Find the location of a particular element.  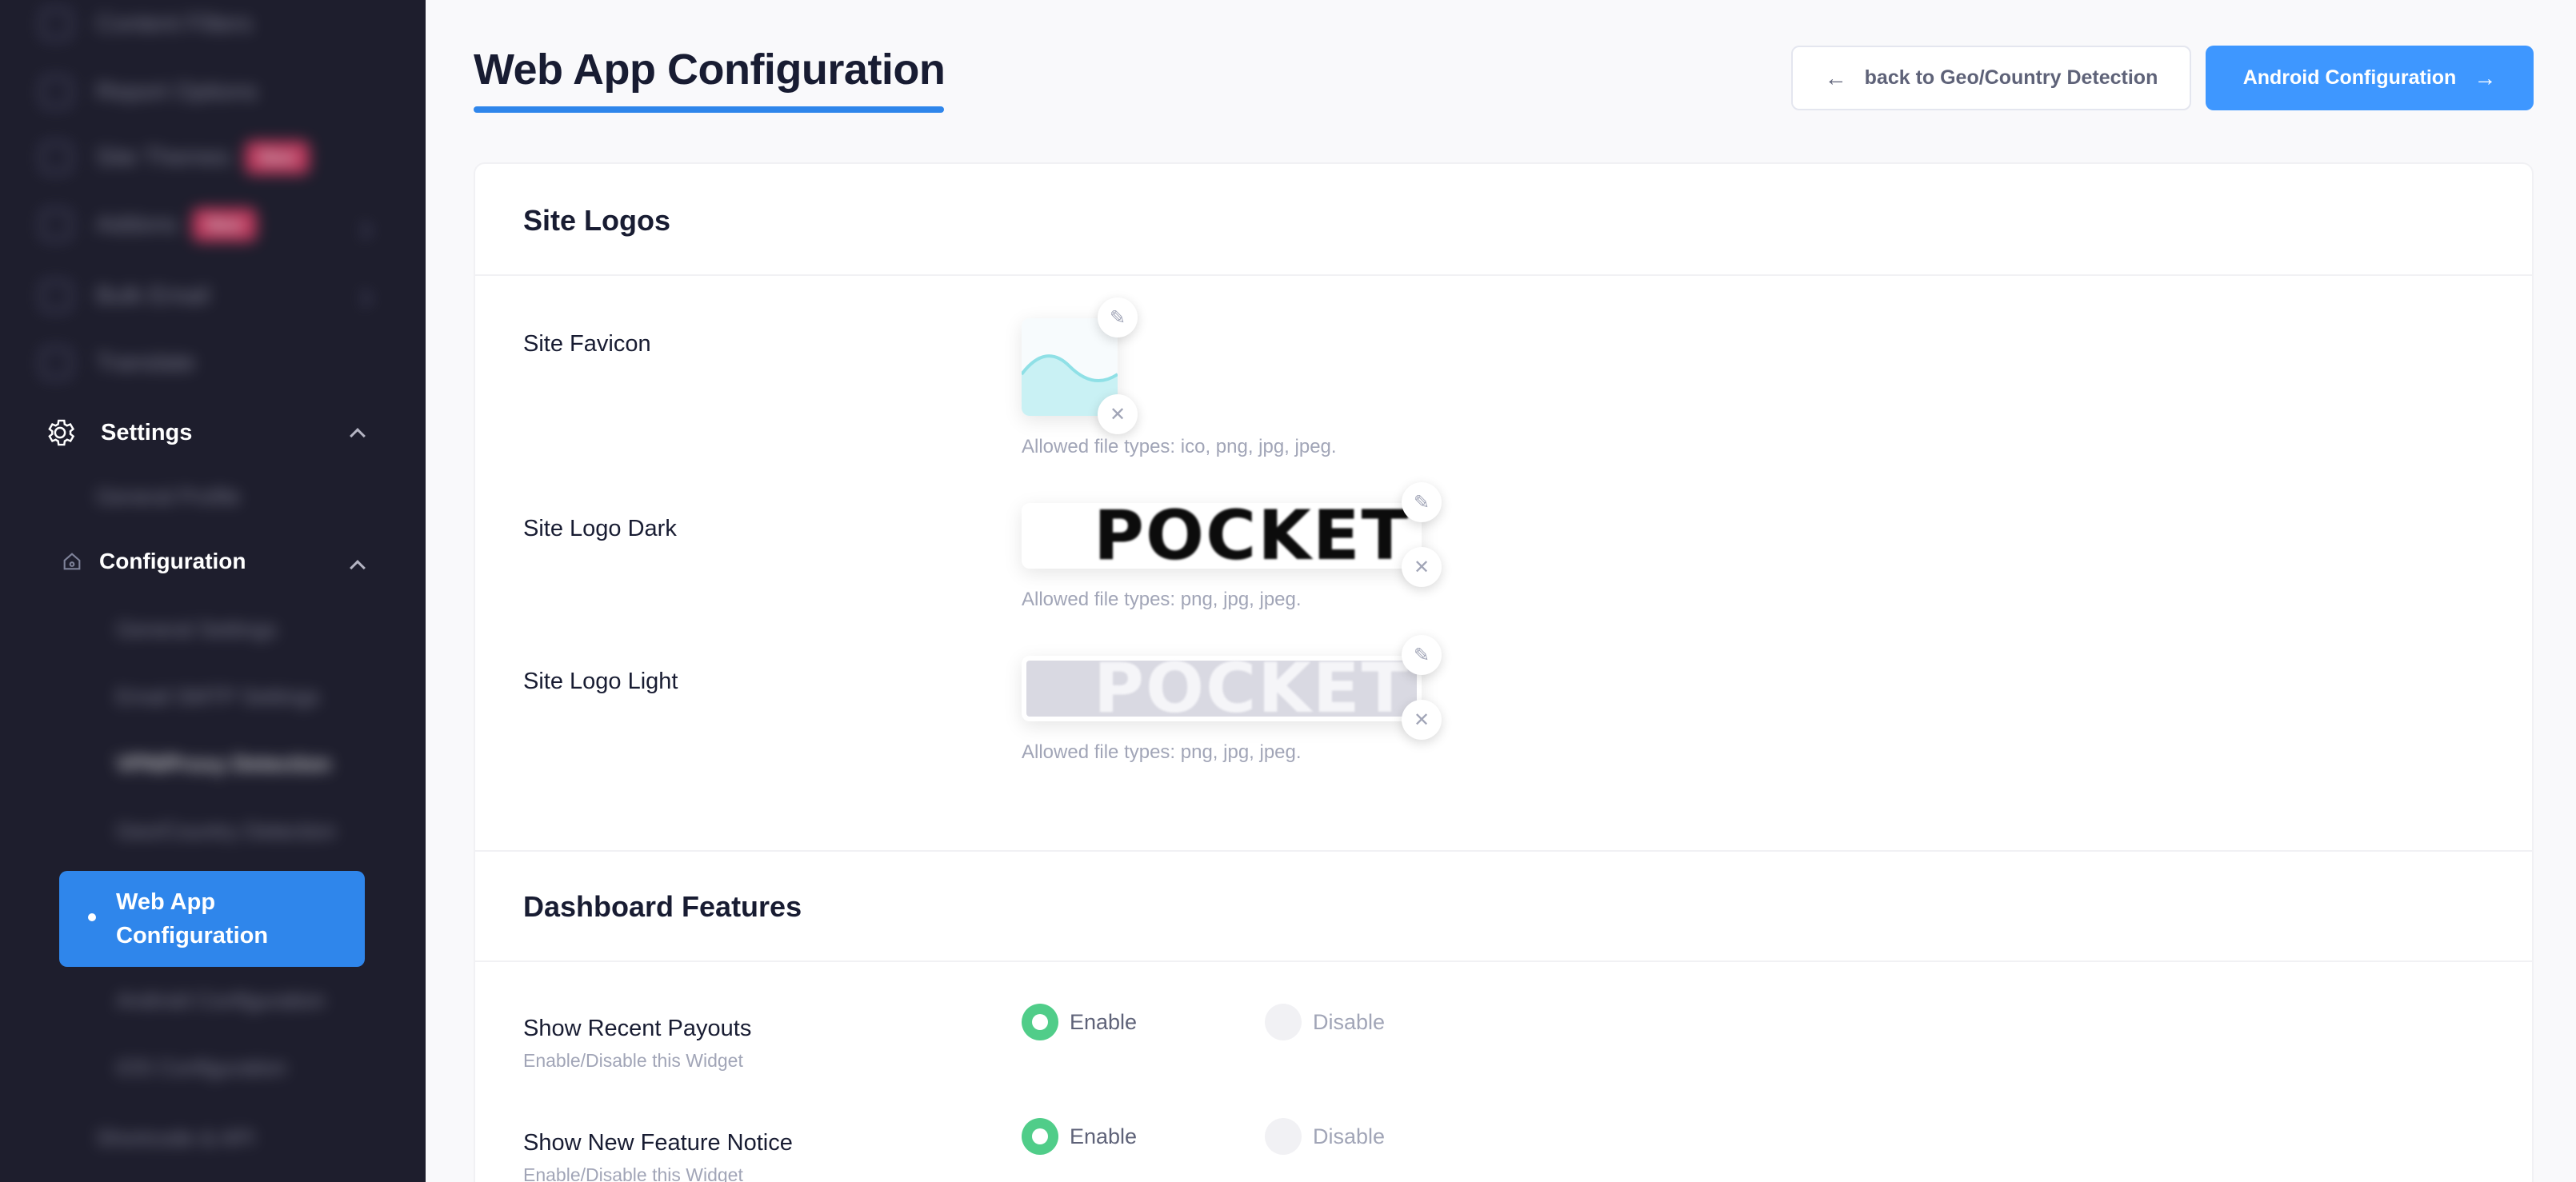

site-logo-dark-label: Site Logo Dark is located at coordinates (600, 528).